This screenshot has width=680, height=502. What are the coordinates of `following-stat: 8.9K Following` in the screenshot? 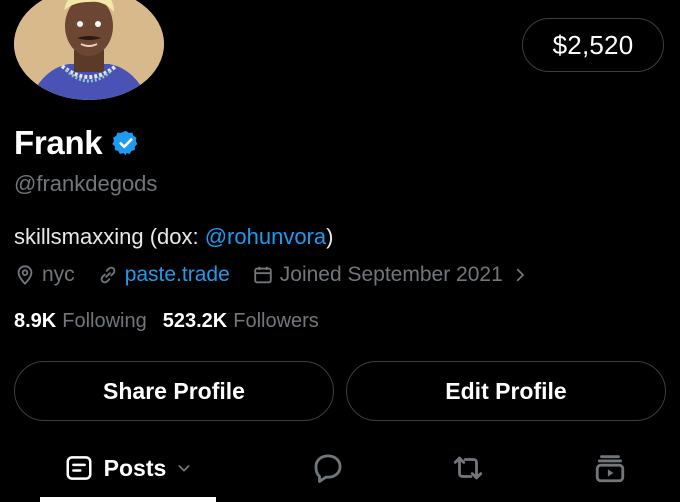 It's located at (80, 321).